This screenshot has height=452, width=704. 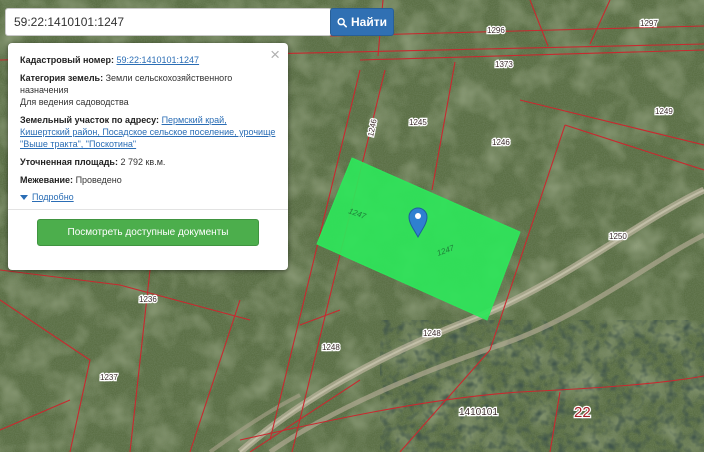 I want to click on search-button: Найти, so click(x=362, y=22).